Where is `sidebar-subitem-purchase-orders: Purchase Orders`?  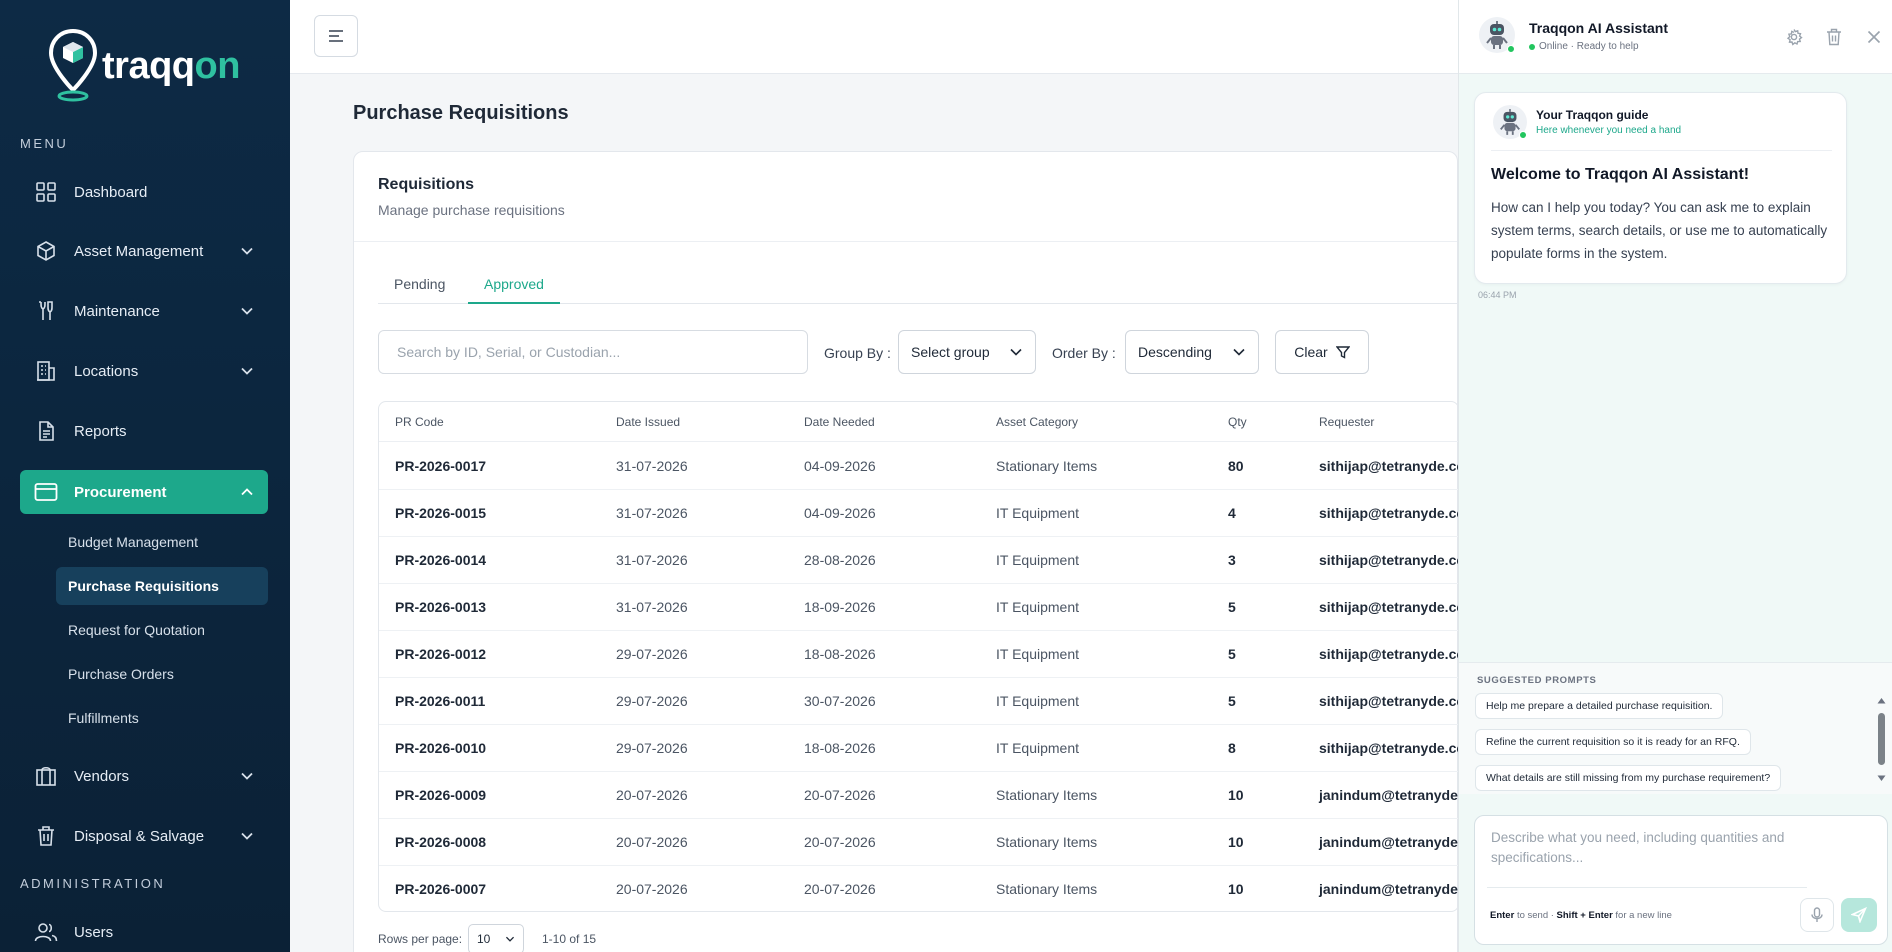
sidebar-subitem-purchase-orders: Purchase Orders is located at coordinates (162, 674).